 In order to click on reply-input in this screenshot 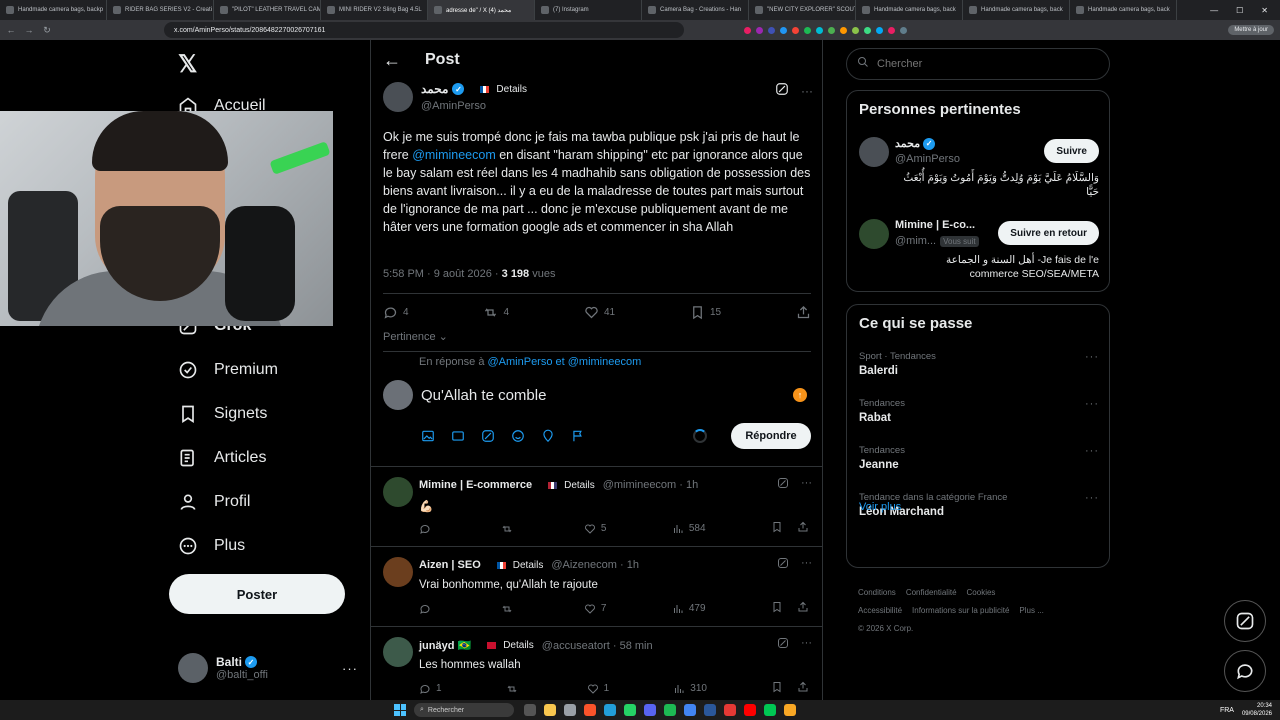, I will do `click(603, 395)`.